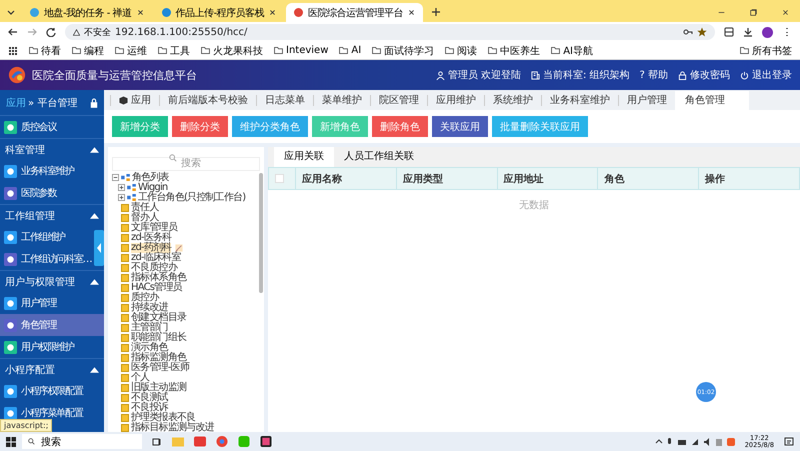 Image resolution: width=800 pixels, height=451 pixels. Describe the element at coordinates (134, 100) in the screenshot. I see `nav-tab: 应用` at that location.